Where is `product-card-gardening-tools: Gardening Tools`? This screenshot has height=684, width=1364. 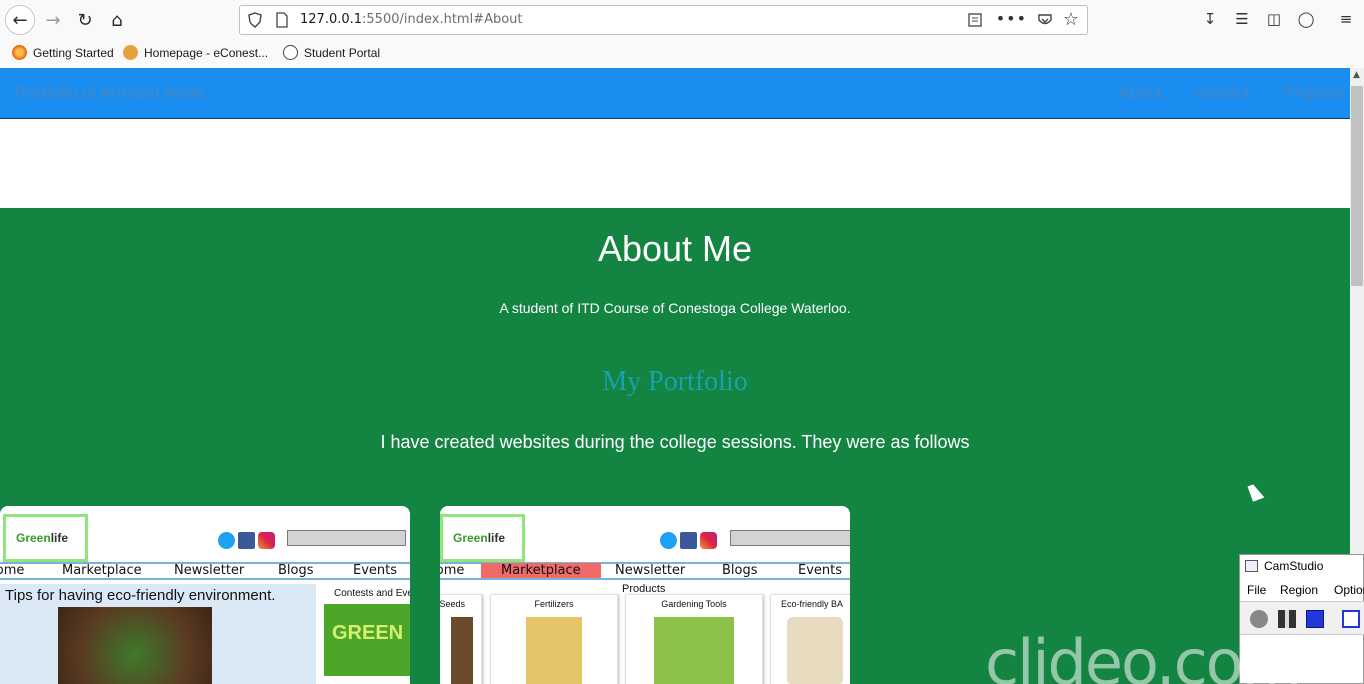
product-card-gardening-tools: Gardening Tools is located at coordinates (694, 639).